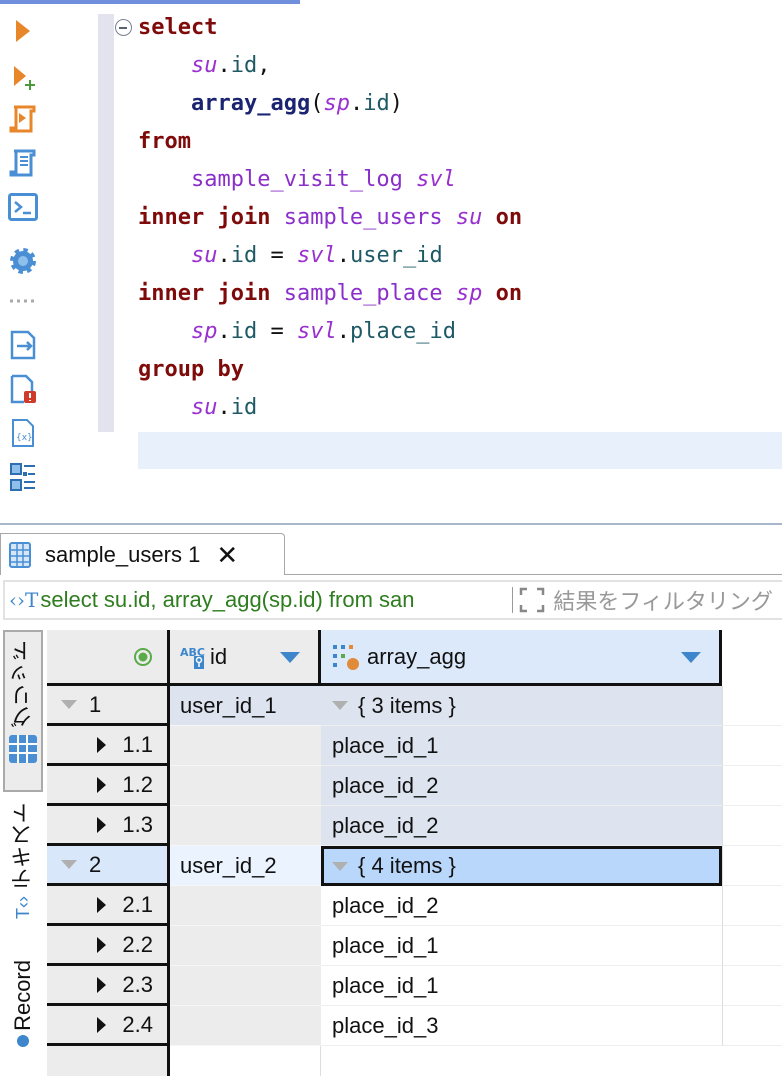 This screenshot has height=1076, width=782. What do you see at coordinates (245, 658) in the screenshot?
I see `column-header-id: ABC id` at bounding box center [245, 658].